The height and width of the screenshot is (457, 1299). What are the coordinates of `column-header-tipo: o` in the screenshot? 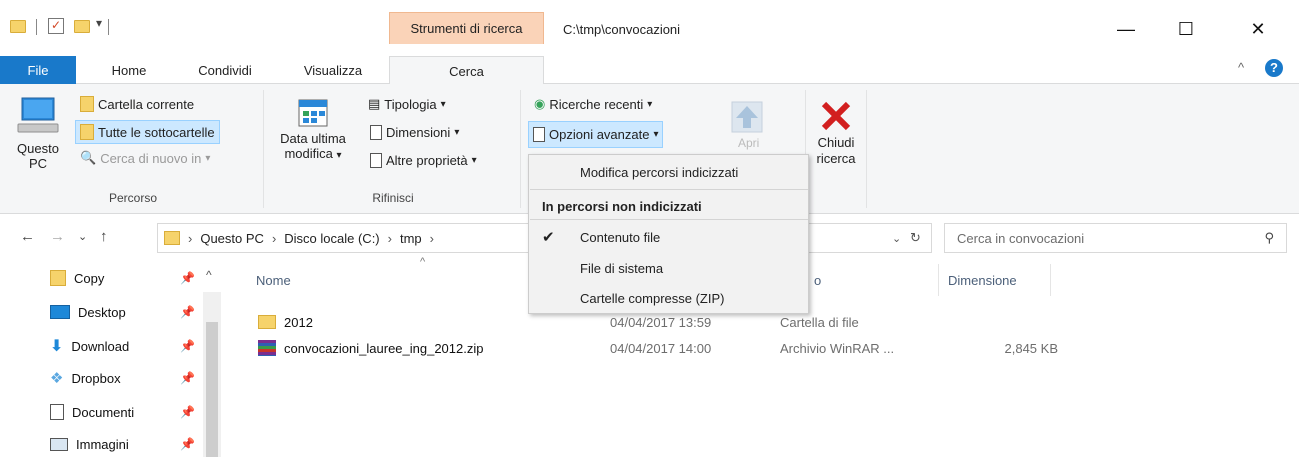 It's located at (871, 280).